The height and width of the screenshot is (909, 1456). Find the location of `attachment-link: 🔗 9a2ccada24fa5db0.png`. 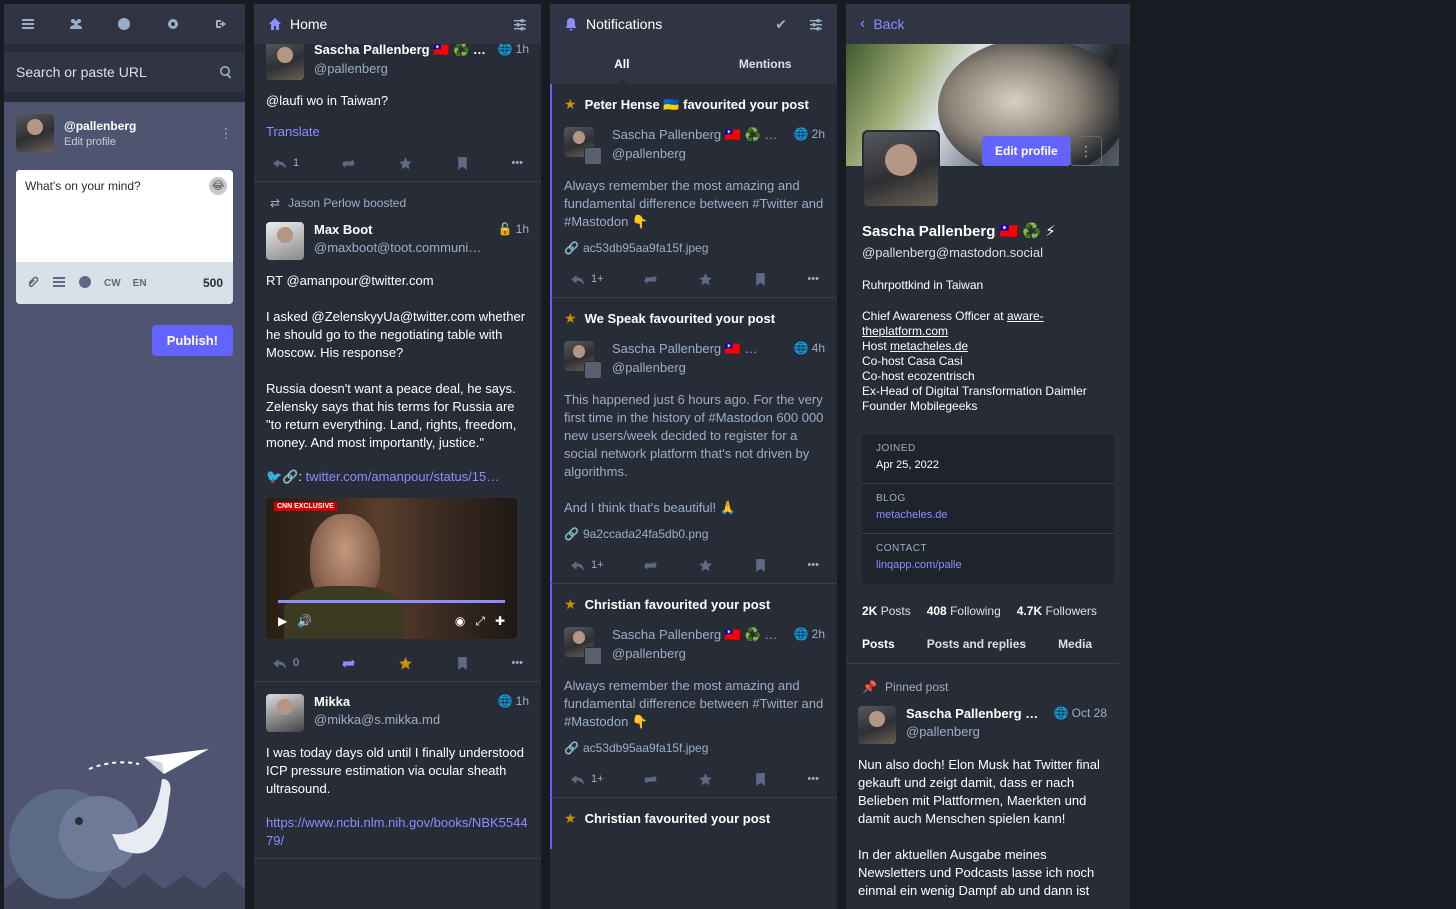

attachment-link: 🔗 9a2ccada24fa5db0.png is located at coordinates (694, 534).